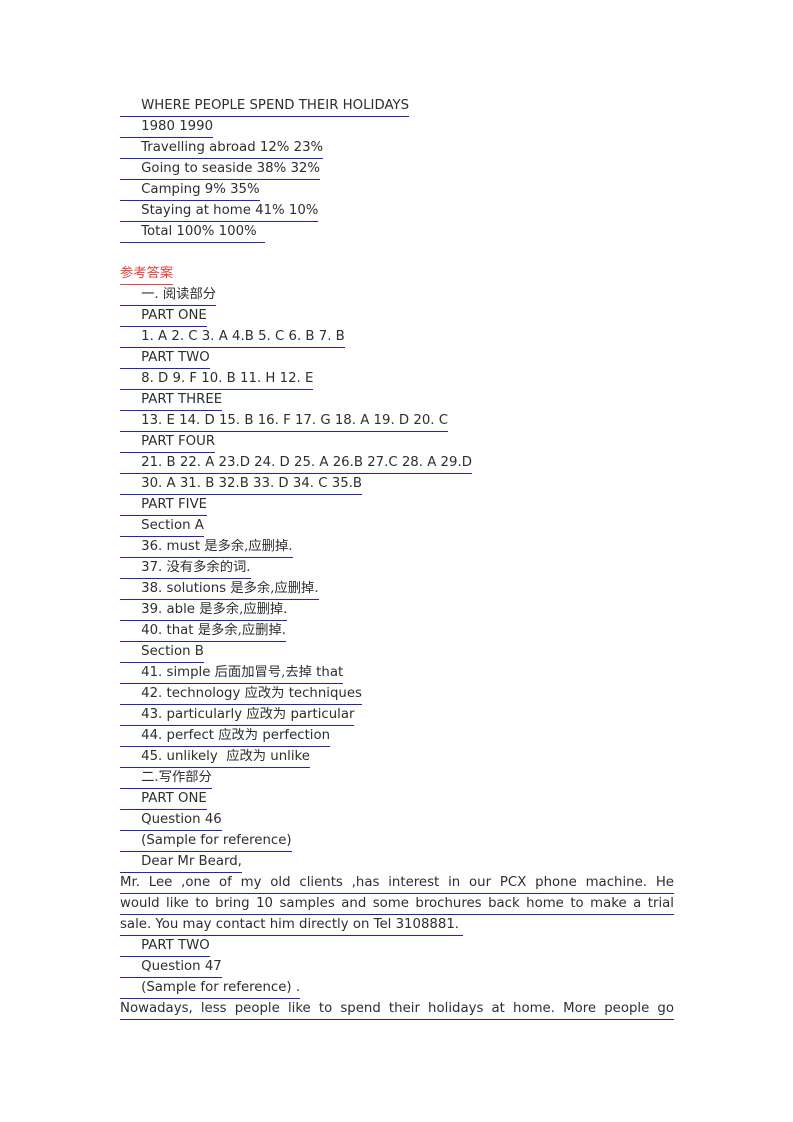 The image size is (793, 1122). Describe the element at coordinates (397, 736) in the screenshot. I see `section-b-item-line: 44. perfect 应改为 perfection` at that location.